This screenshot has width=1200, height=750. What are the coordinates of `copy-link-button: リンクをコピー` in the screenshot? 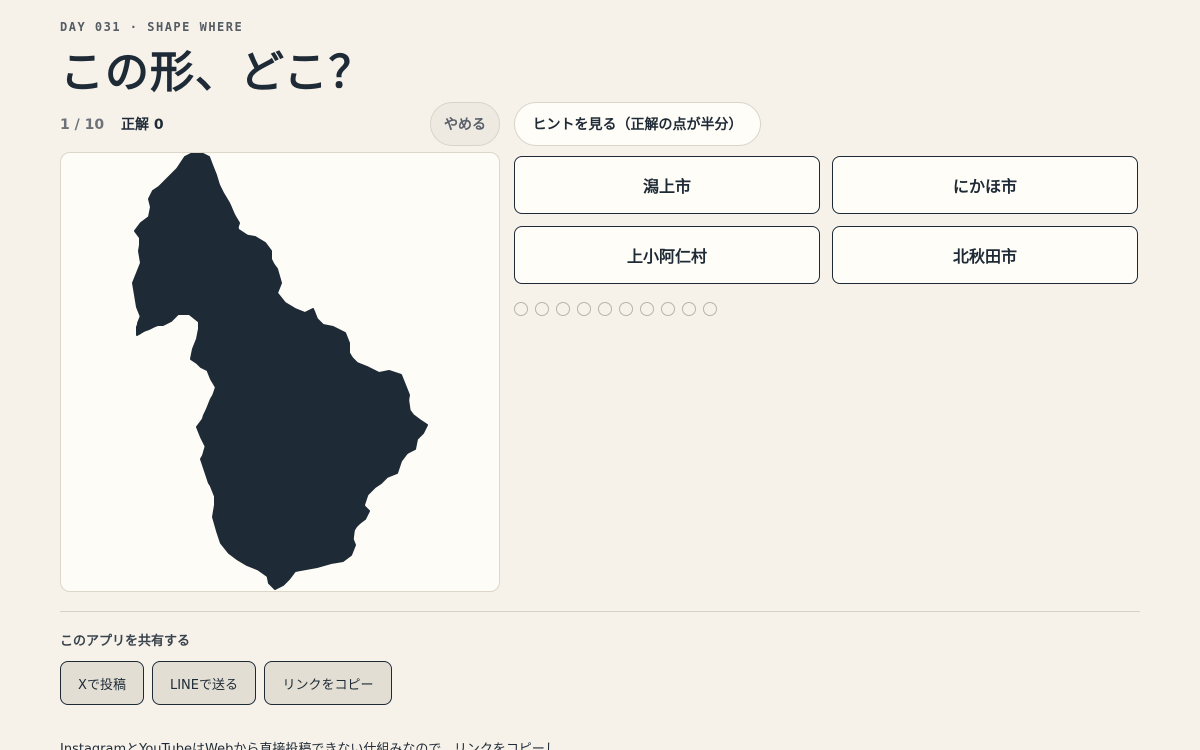 It's located at (328, 683).